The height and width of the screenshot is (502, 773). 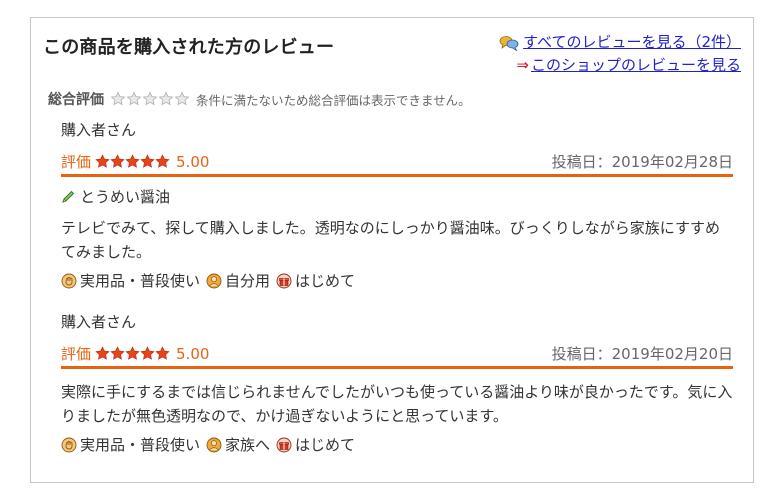 What do you see at coordinates (509, 43) in the screenshot?
I see `speech-bubbles-icon` at bounding box center [509, 43].